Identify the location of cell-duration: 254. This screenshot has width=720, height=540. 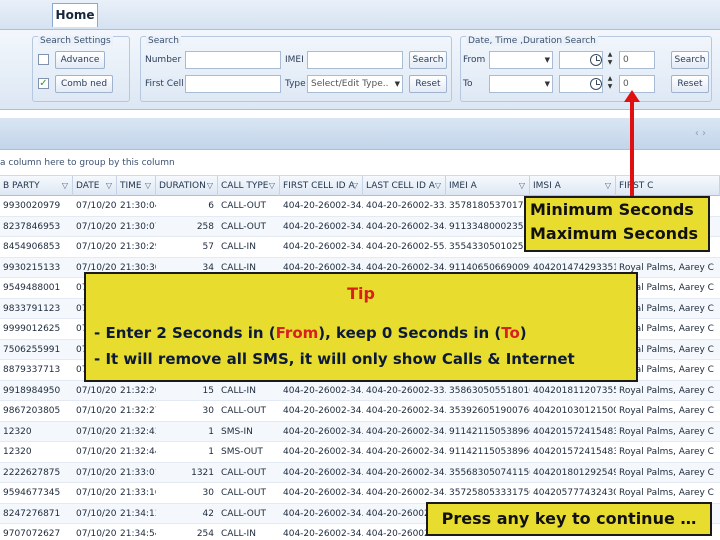
(205, 534).